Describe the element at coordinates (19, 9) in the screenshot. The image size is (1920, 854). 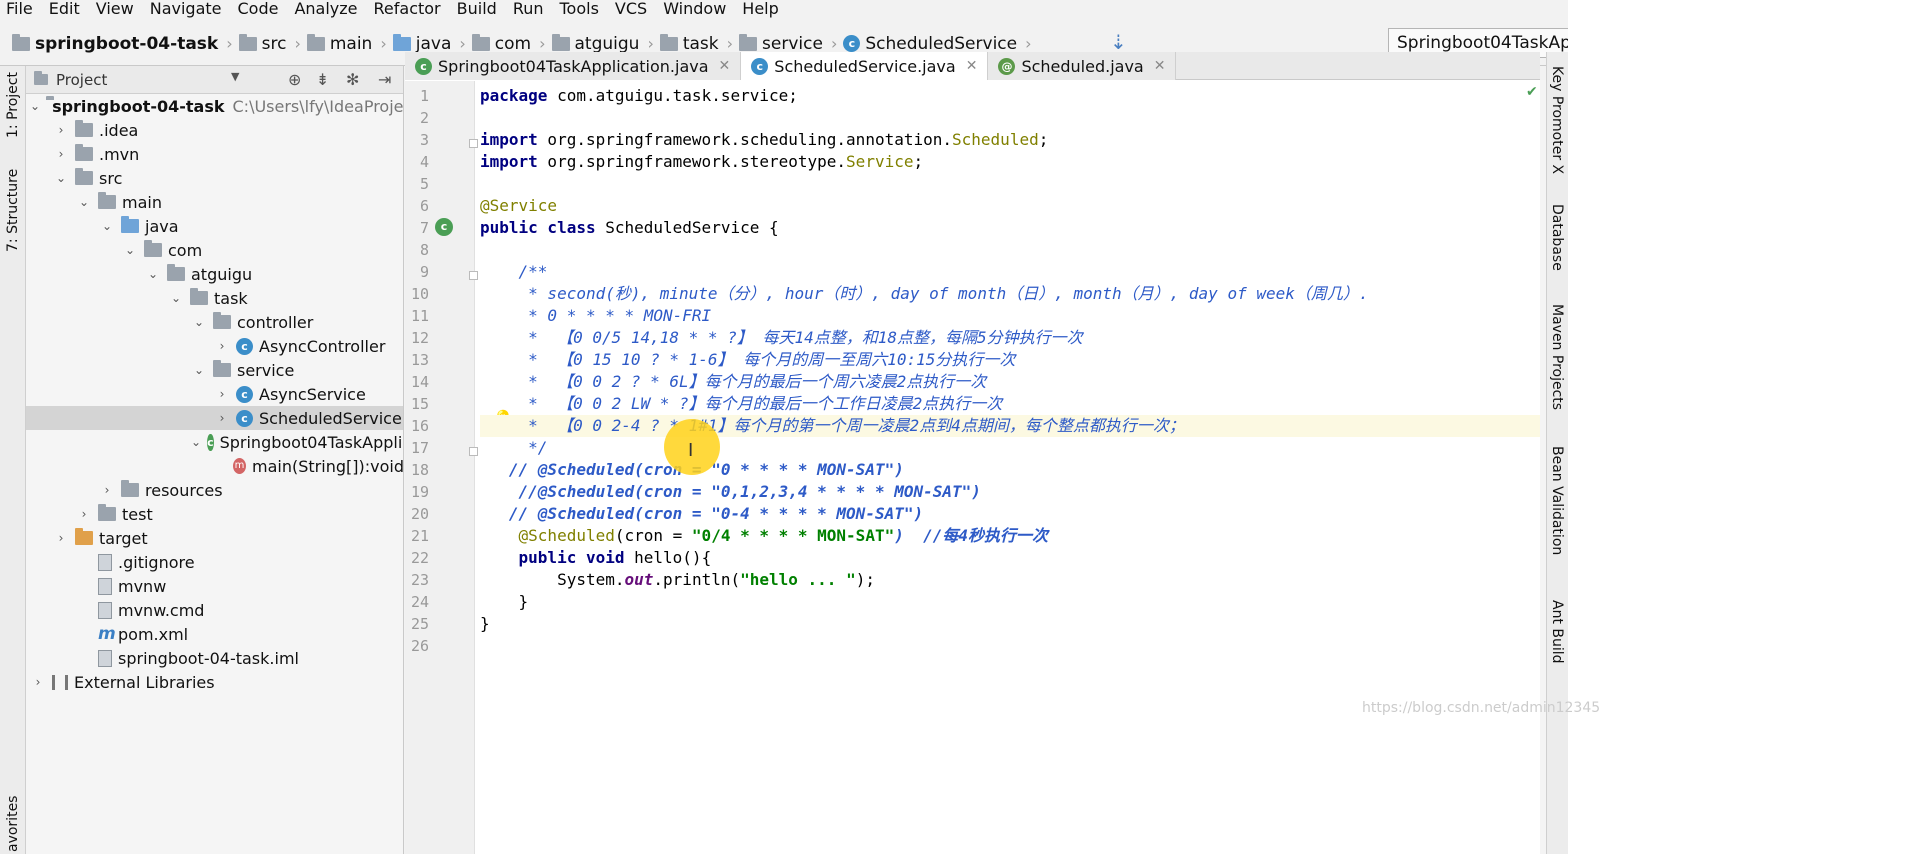
I see `menu-file: File` at that location.